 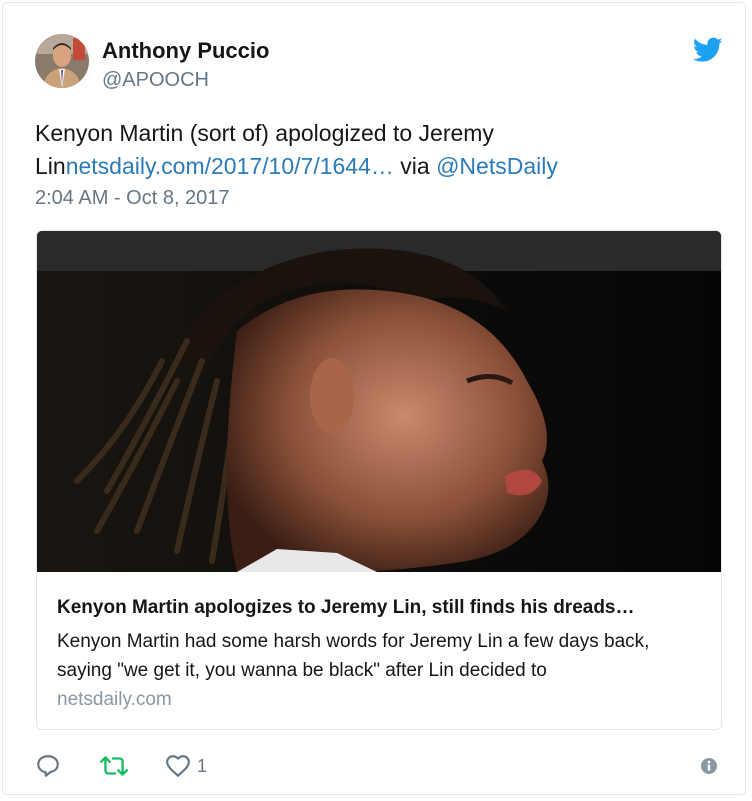 What do you see at coordinates (185, 51) in the screenshot?
I see `author-name: Anthony Puccio` at bounding box center [185, 51].